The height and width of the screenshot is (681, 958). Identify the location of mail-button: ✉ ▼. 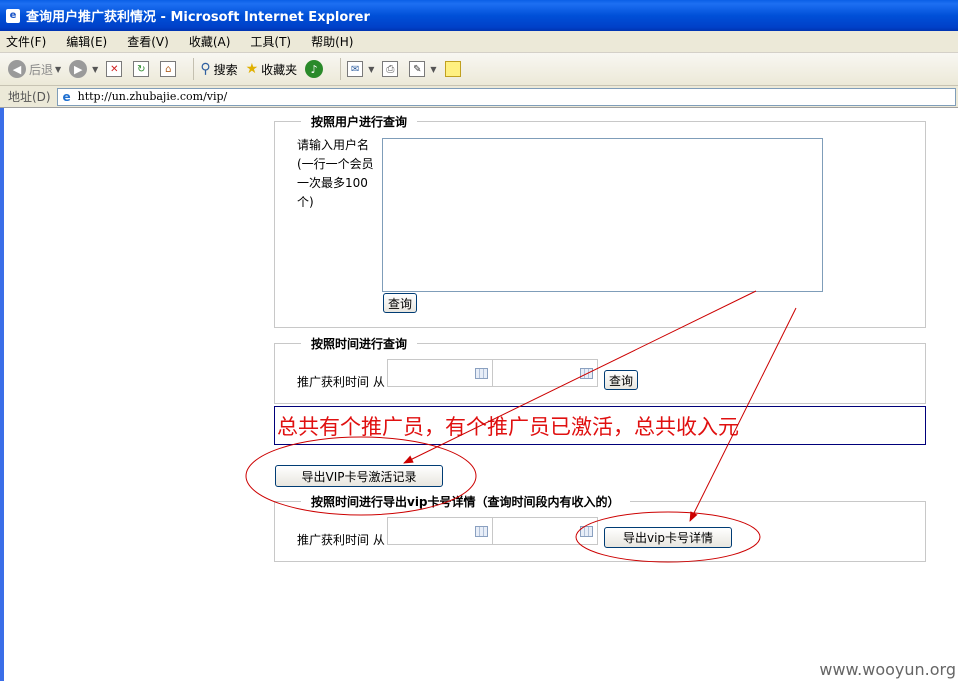
(360, 69).